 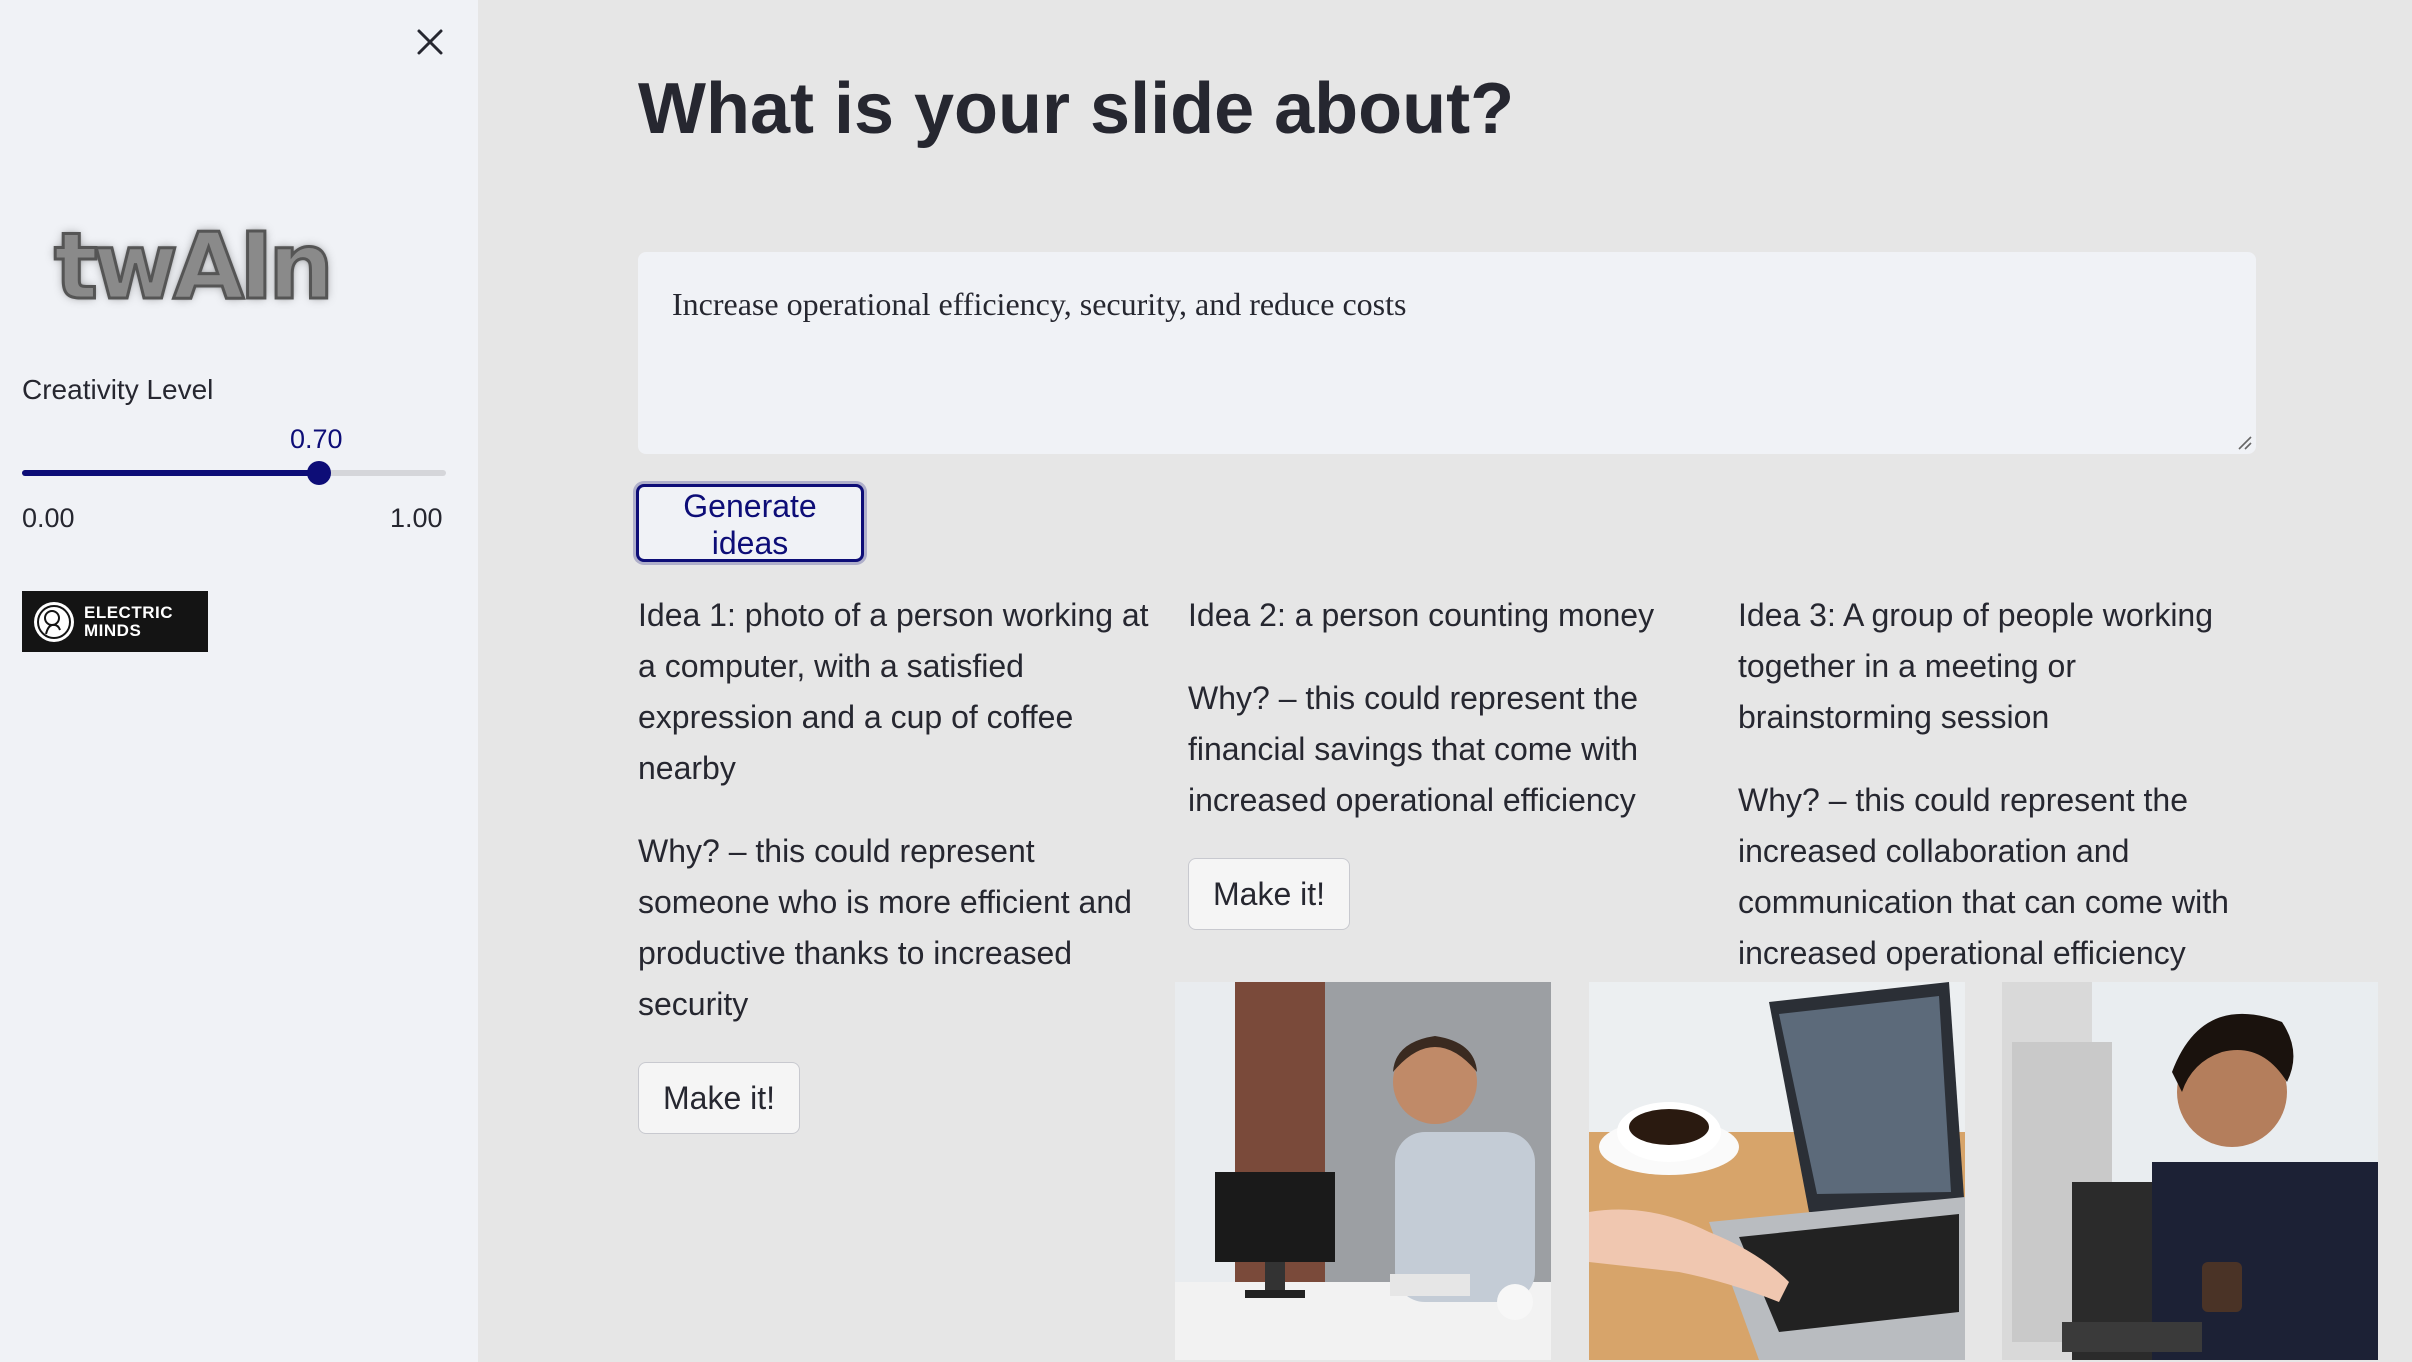 I want to click on slider-fill, so click(x=170, y=473).